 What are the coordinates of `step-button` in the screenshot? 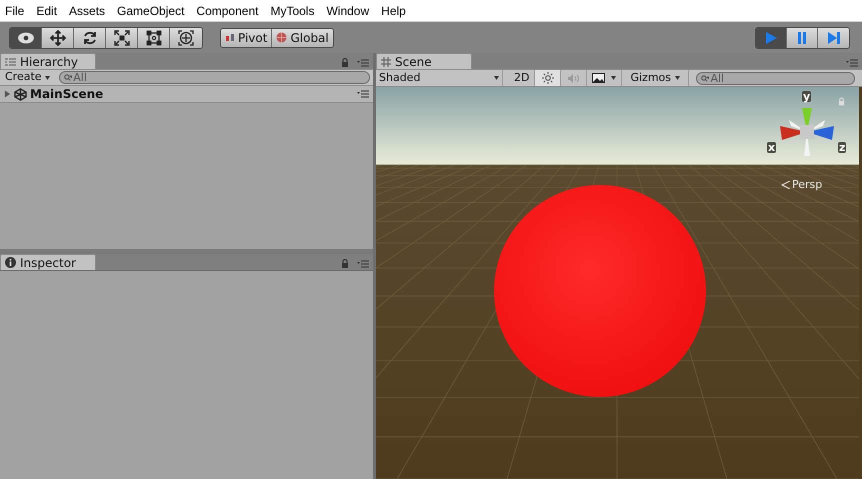 It's located at (833, 38).